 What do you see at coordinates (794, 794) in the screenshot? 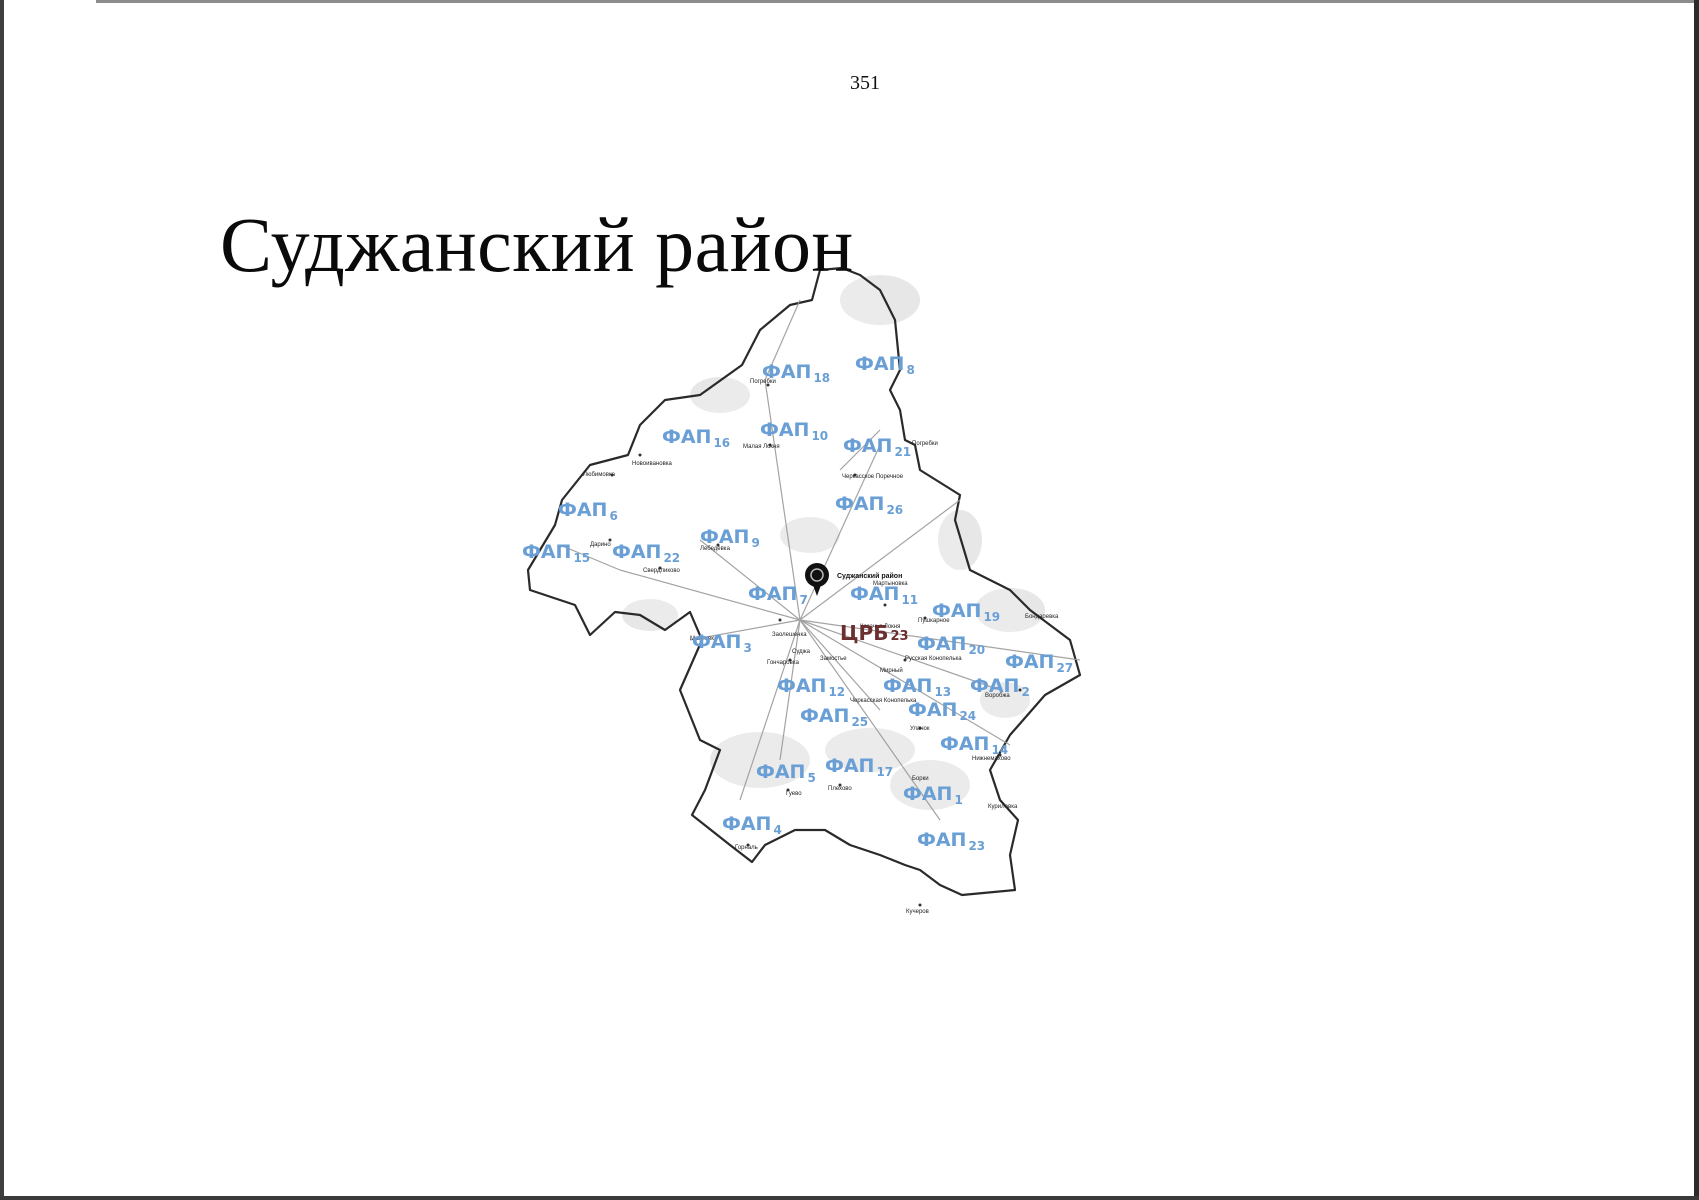
I see `place-label: Гуево` at bounding box center [794, 794].